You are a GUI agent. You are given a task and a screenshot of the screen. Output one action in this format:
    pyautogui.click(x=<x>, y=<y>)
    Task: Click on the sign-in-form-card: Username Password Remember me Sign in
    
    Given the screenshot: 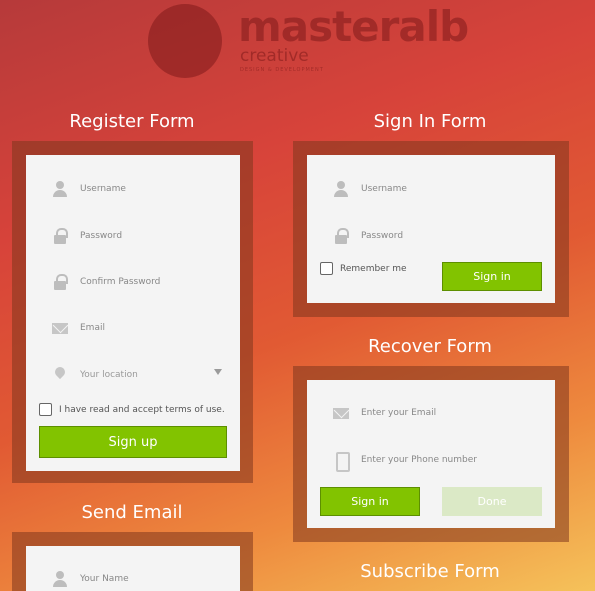 What is the action you would take?
    pyautogui.click(x=431, y=229)
    